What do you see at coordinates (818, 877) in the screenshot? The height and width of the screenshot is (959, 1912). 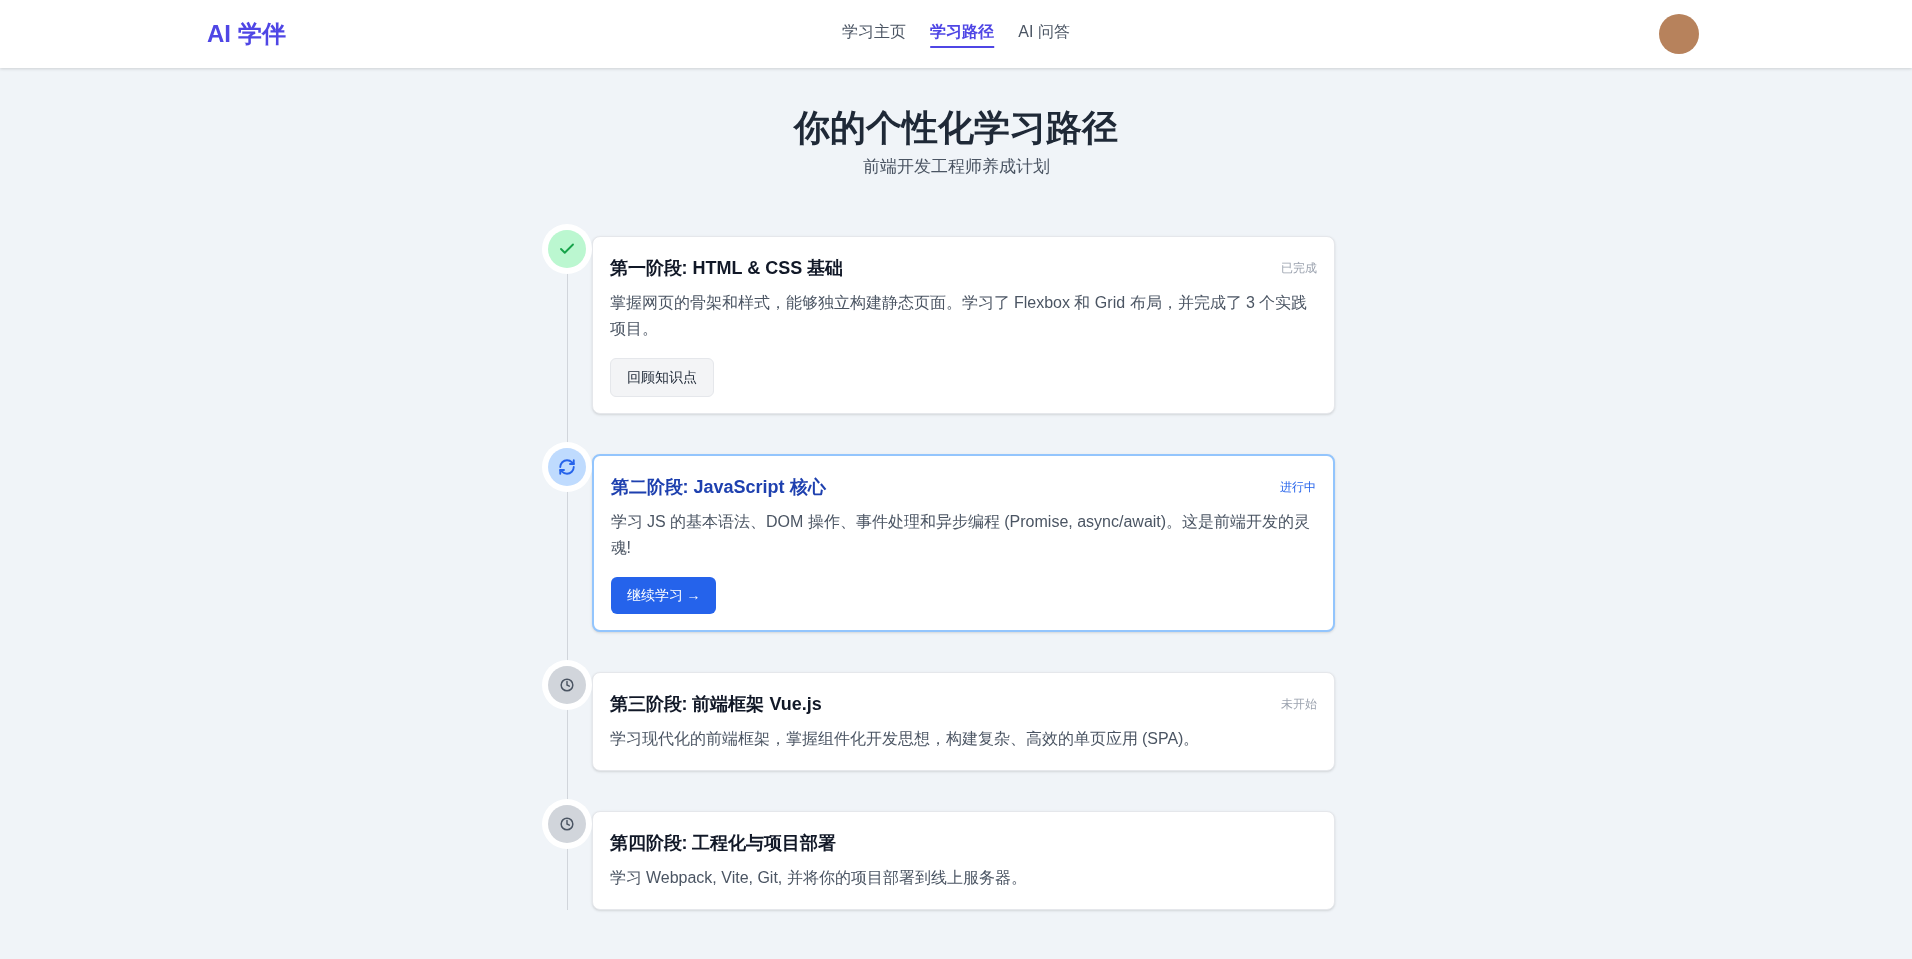 I see `stage-description: 学习 Webpack, Vite, Git, 并将你的项目部署到线上服务器。` at bounding box center [818, 877].